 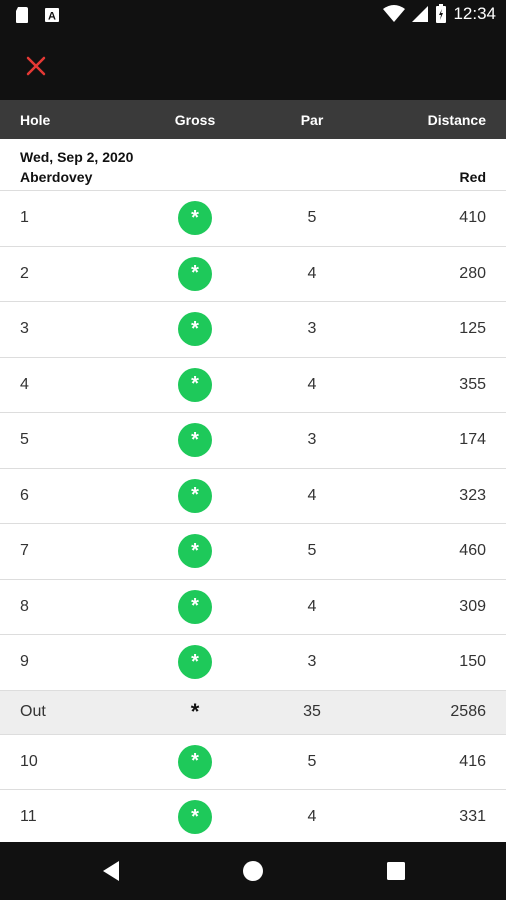 What do you see at coordinates (253, 165) in the screenshot?
I see `round-info-row: Wed, Sep 2, 2020 Aberdovey Red` at bounding box center [253, 165].